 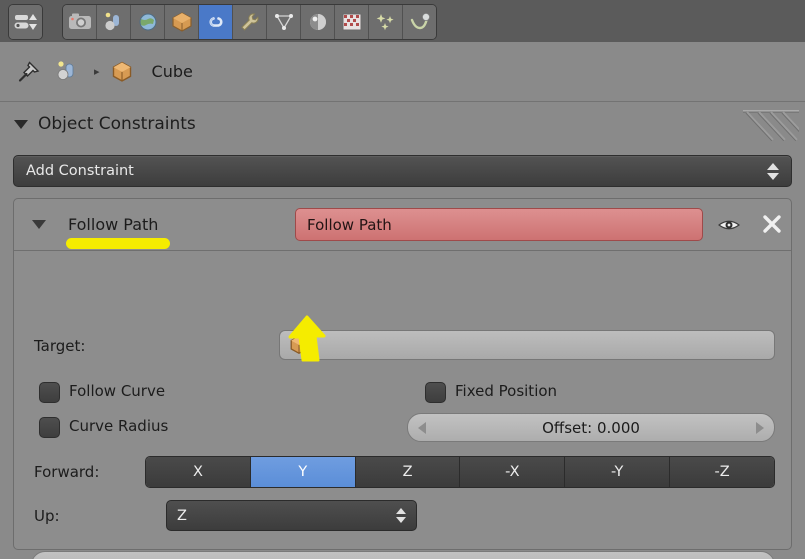 What do you see at coordinates (419, 22) in the screenshot?
I see `tab-physics` at bounding box center [419, 22].